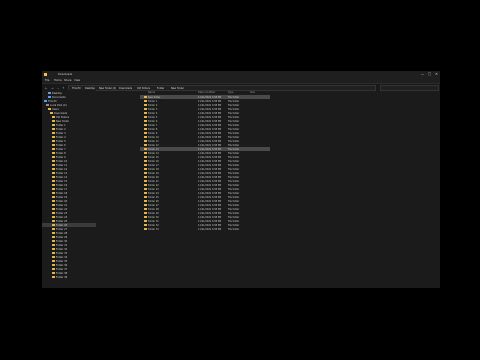  What do you see at coordinates (210, 229) in the screenshot?
I see `file-date: 11/21/2021 4:58 PM` at bounding box center [210, 229].